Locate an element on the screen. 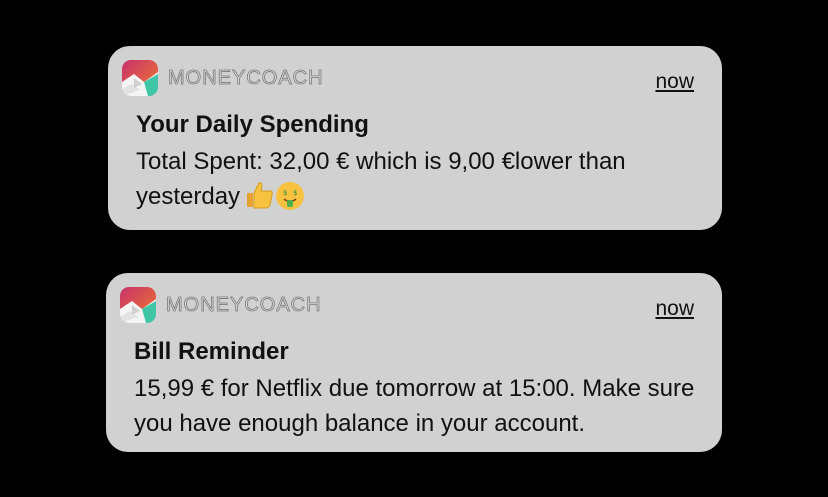  notification-title: Bill Reminder is located at coordinates (211, 351).